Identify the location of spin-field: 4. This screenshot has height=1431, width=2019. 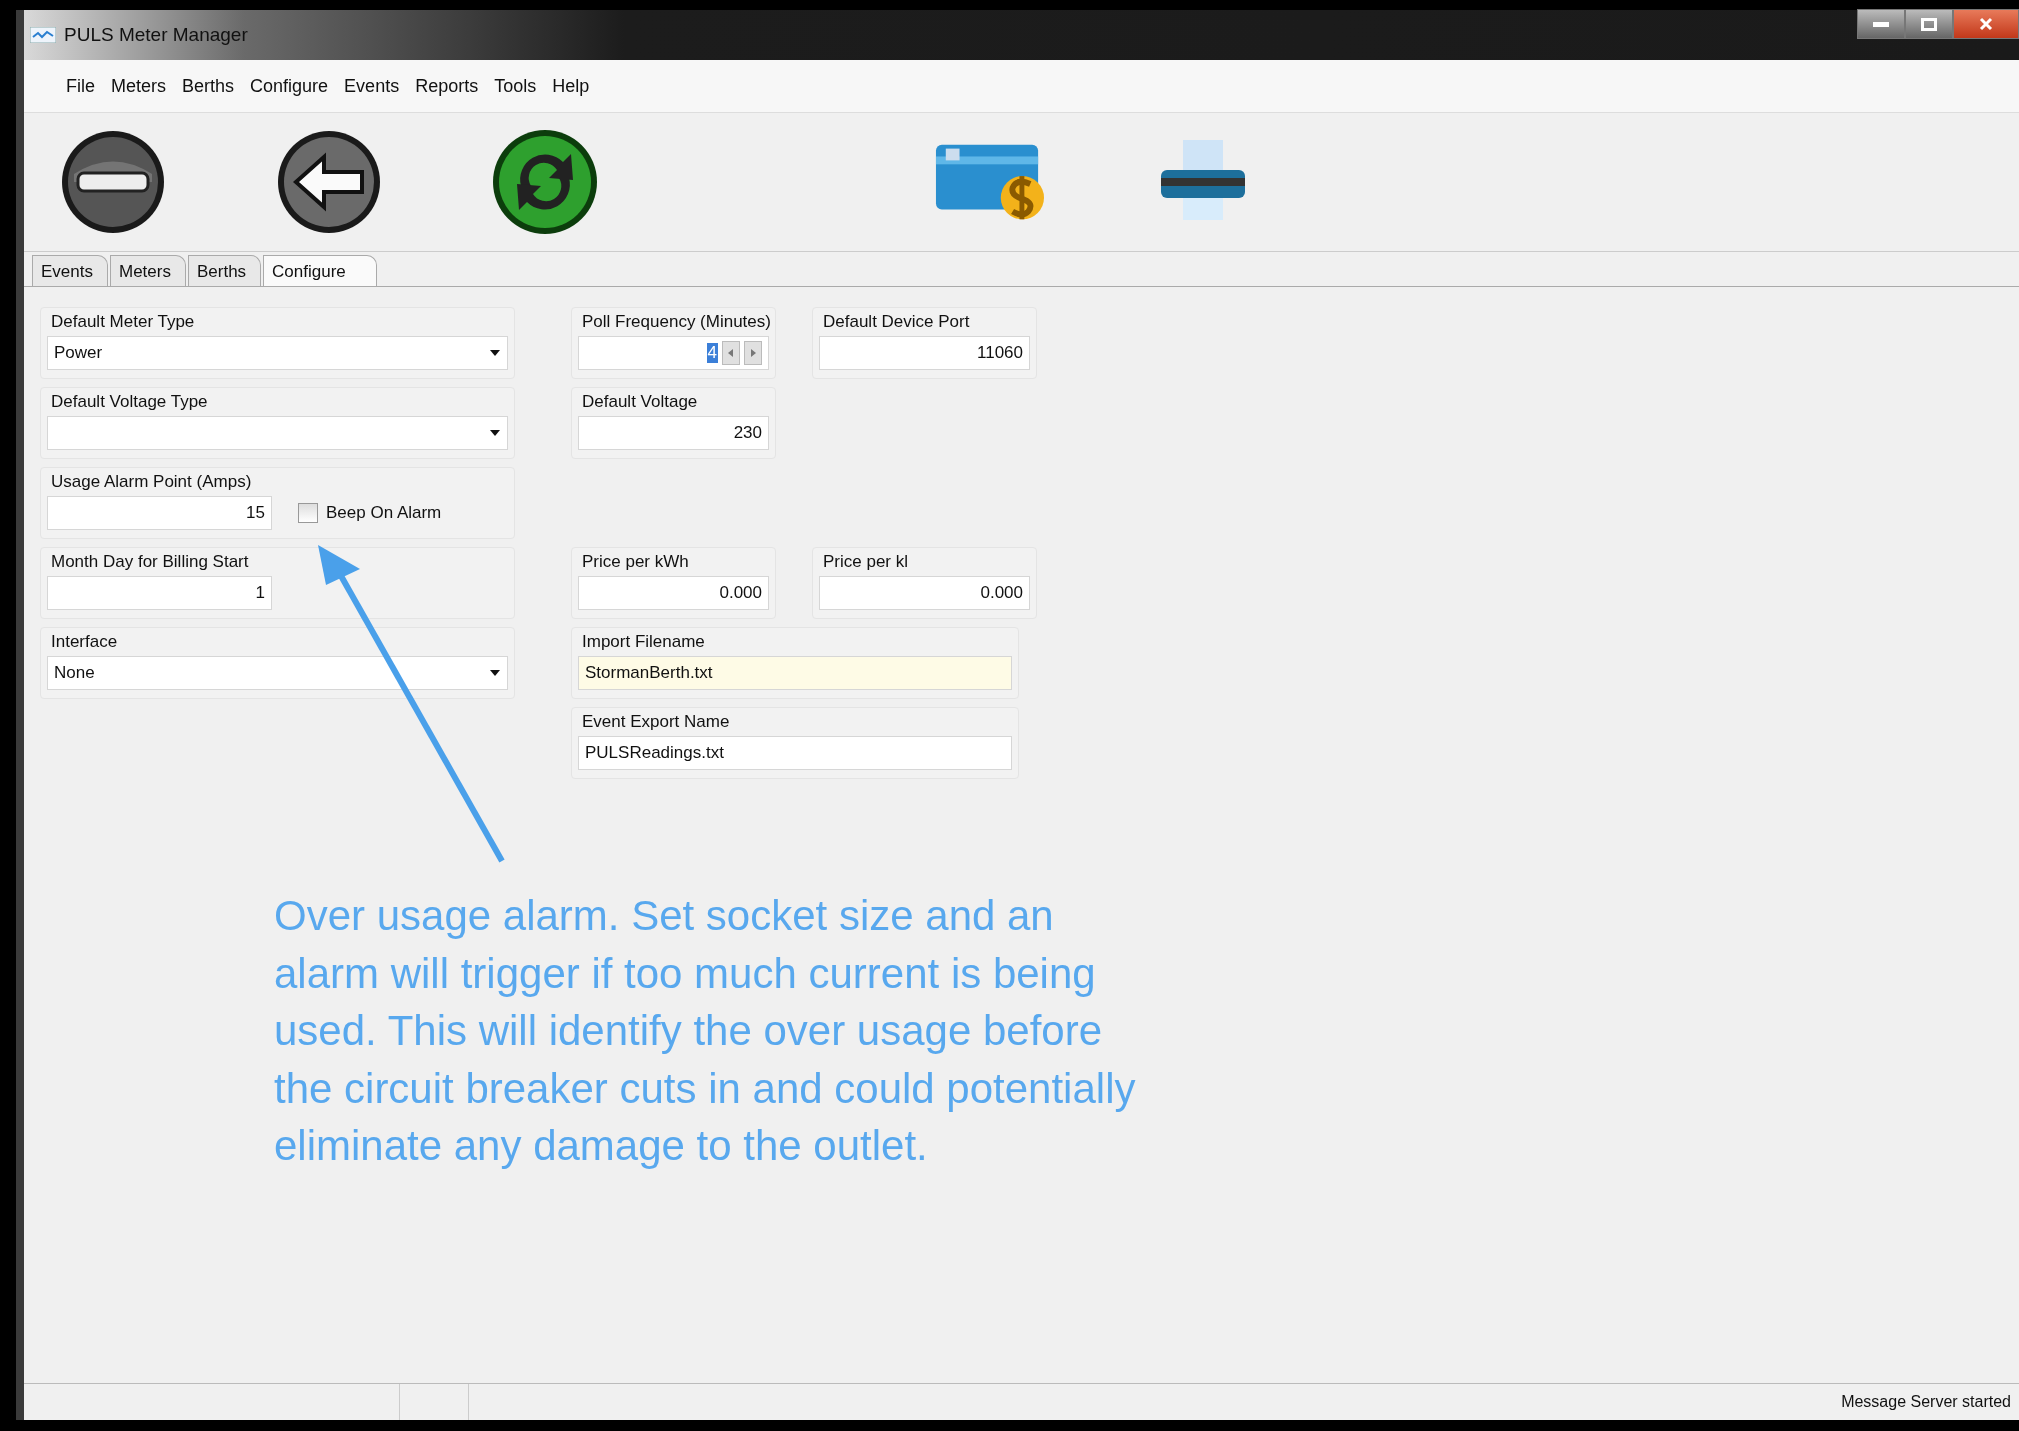
(673, 353).